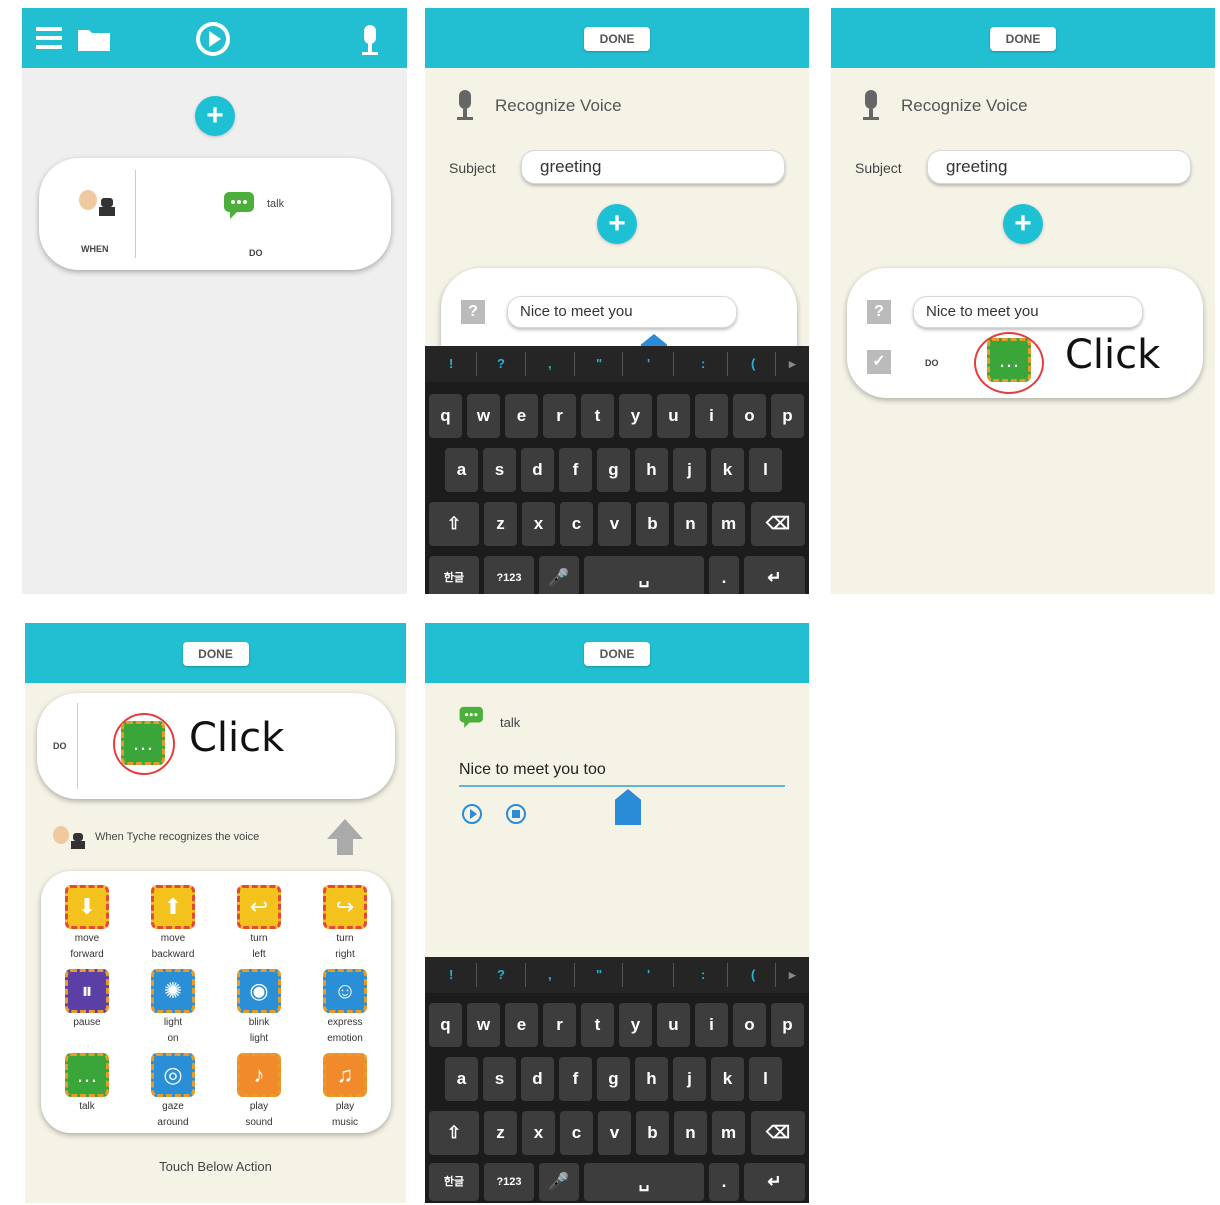  I want to click on symbol-key: ', so click(648, 974).